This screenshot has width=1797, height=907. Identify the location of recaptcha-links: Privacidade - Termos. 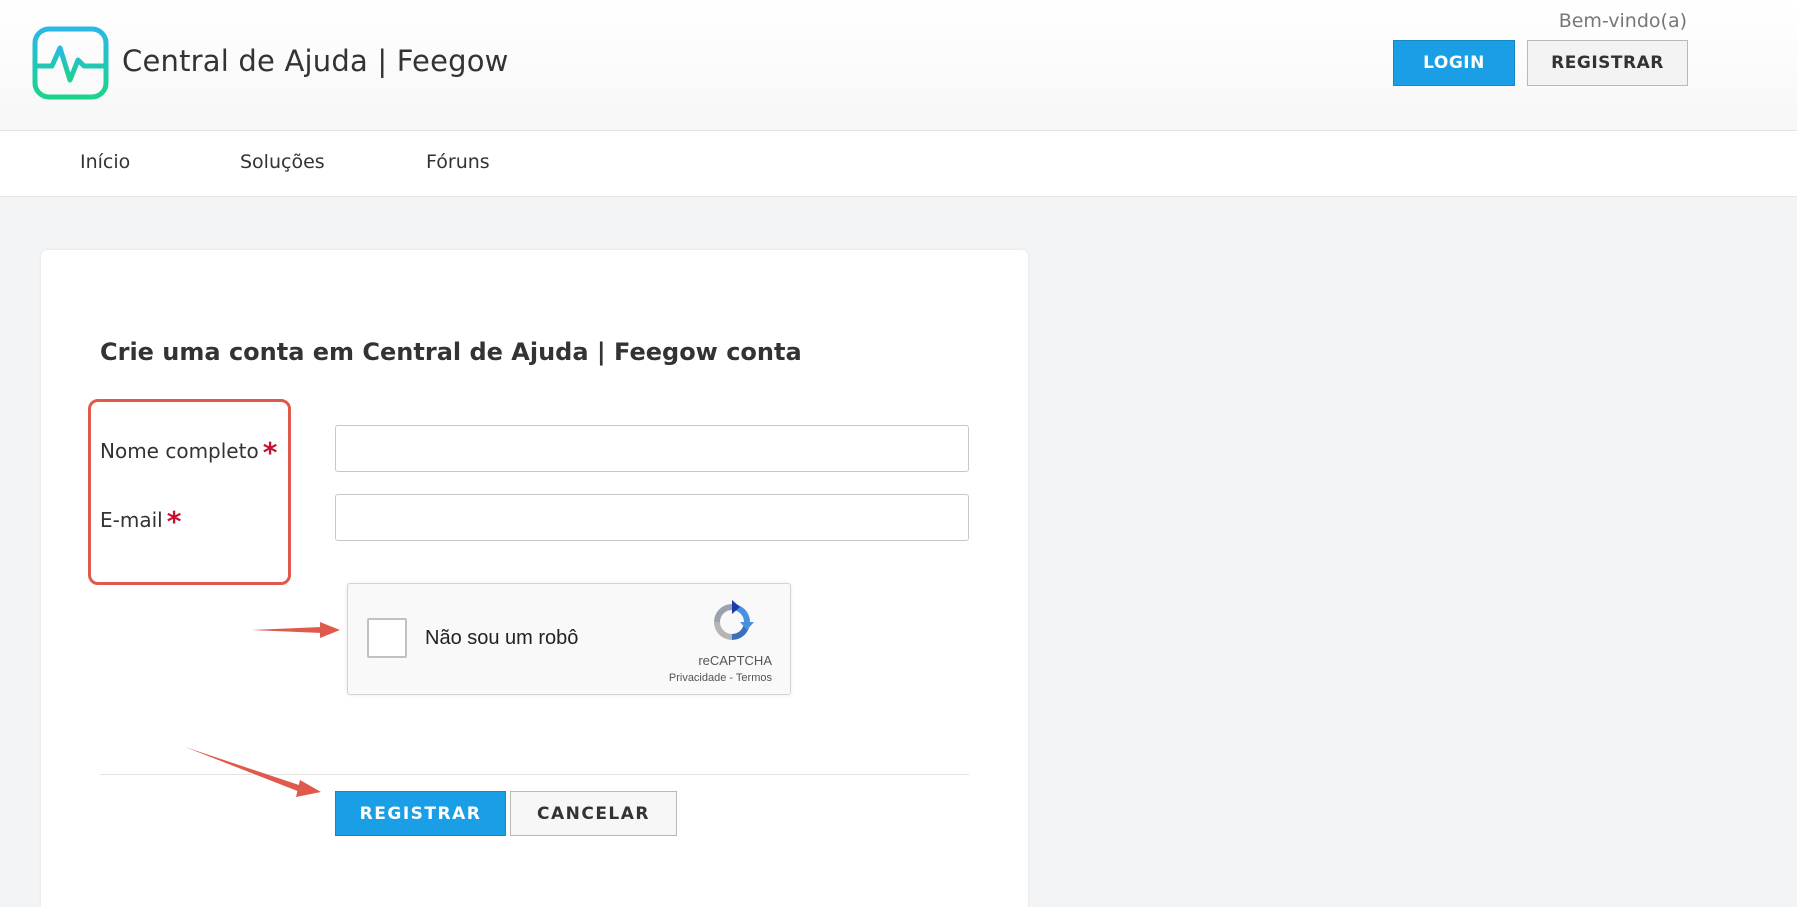
(720, 678).